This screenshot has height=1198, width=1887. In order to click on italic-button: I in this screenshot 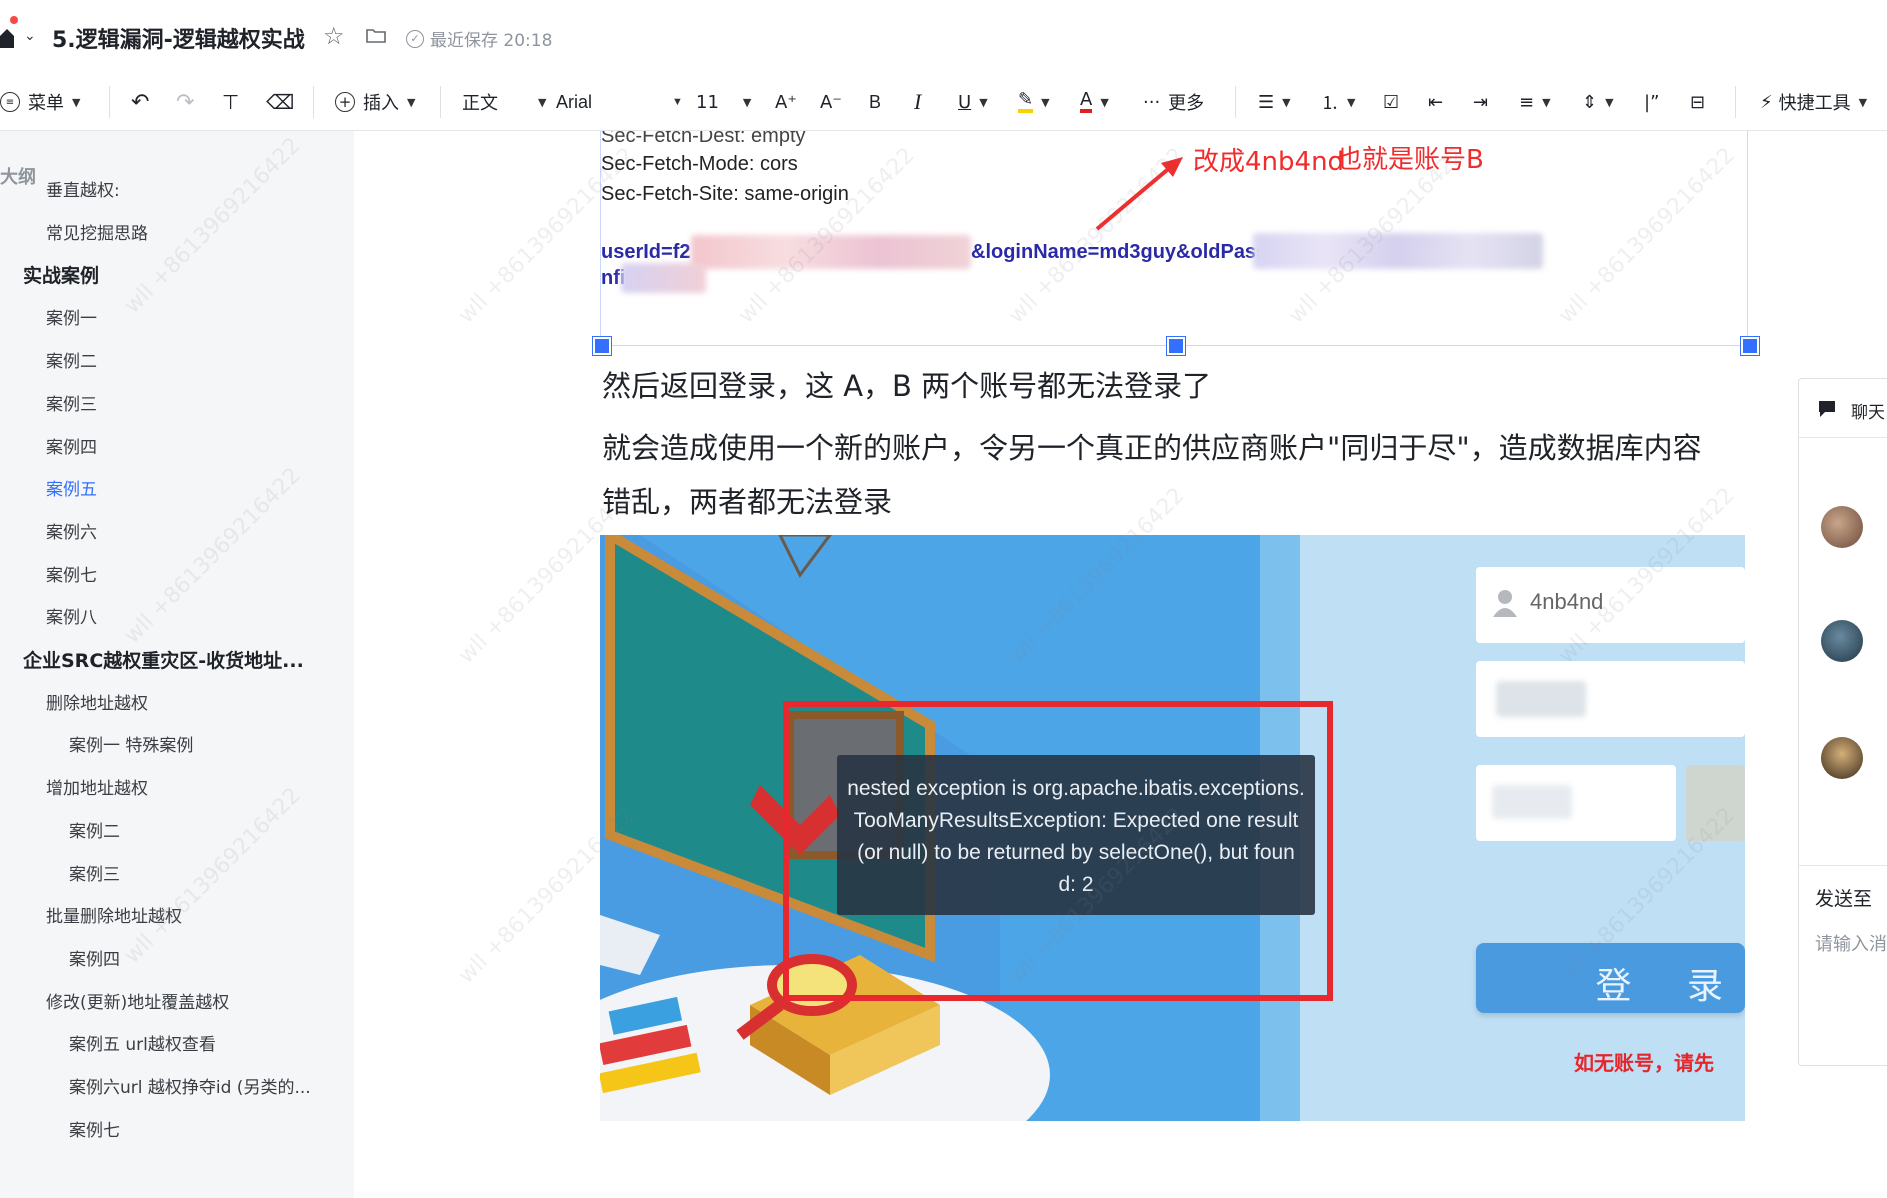, I will do `click(917, 102)`.